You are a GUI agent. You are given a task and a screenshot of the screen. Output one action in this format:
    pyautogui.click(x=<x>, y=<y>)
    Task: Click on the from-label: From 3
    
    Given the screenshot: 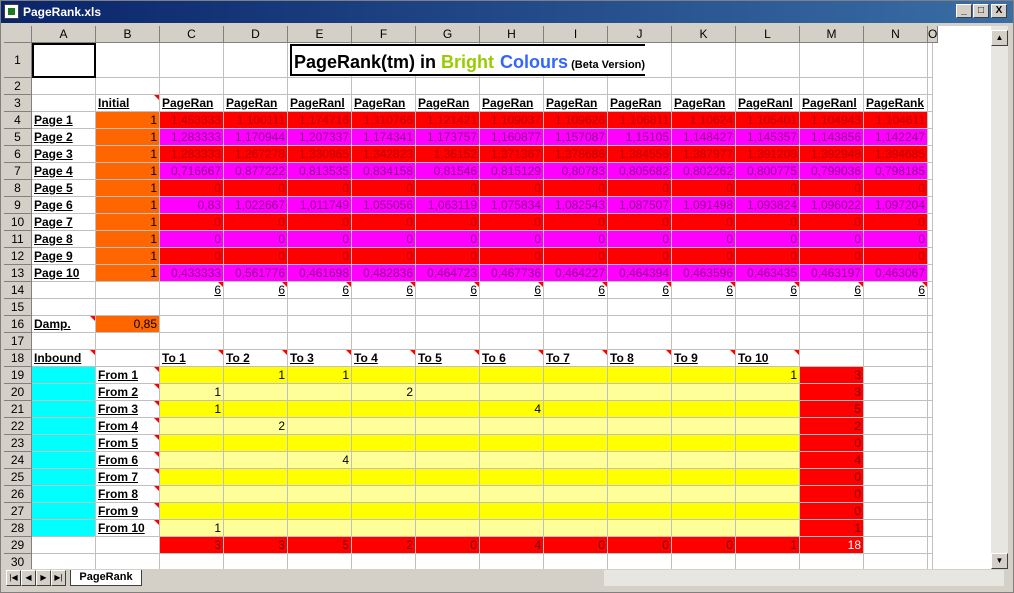 What is the action you would take?
    pyautogui.click(x=128, y=409)
    